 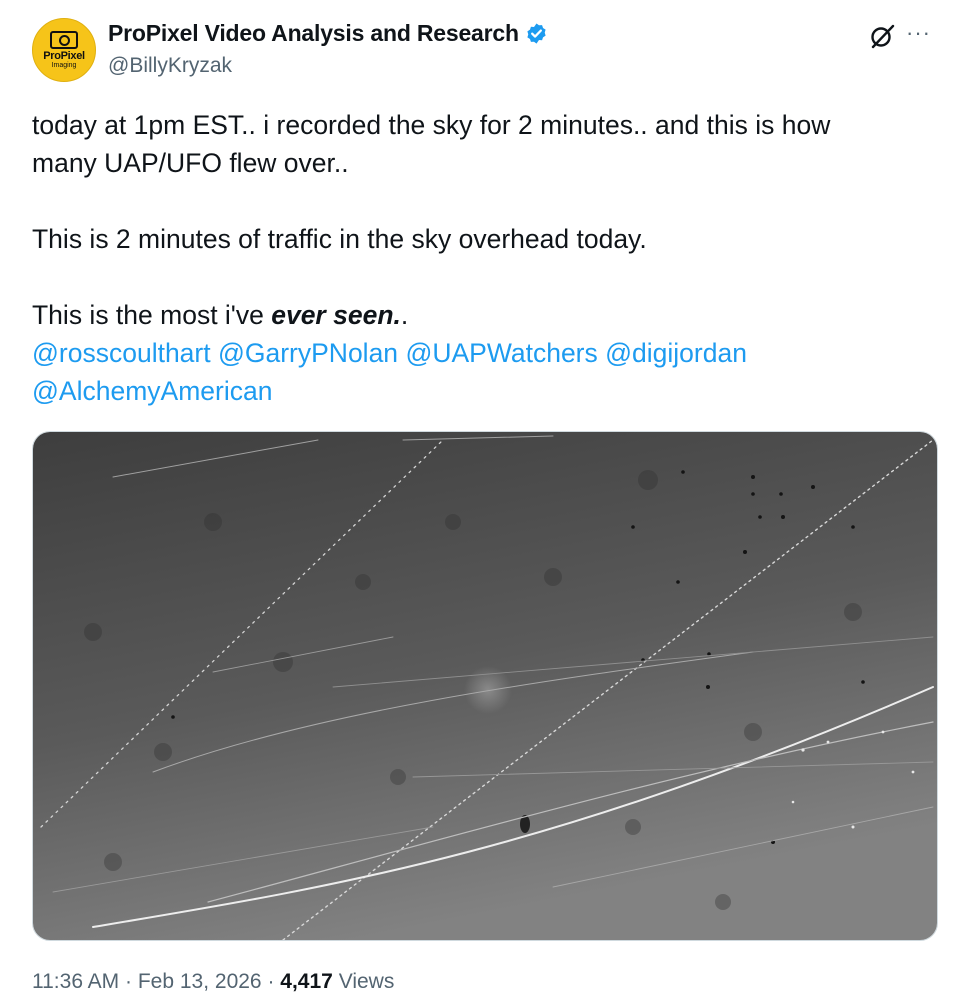 I want to click on mention-link: @GarryPNolan, so click(x=308, y=353).